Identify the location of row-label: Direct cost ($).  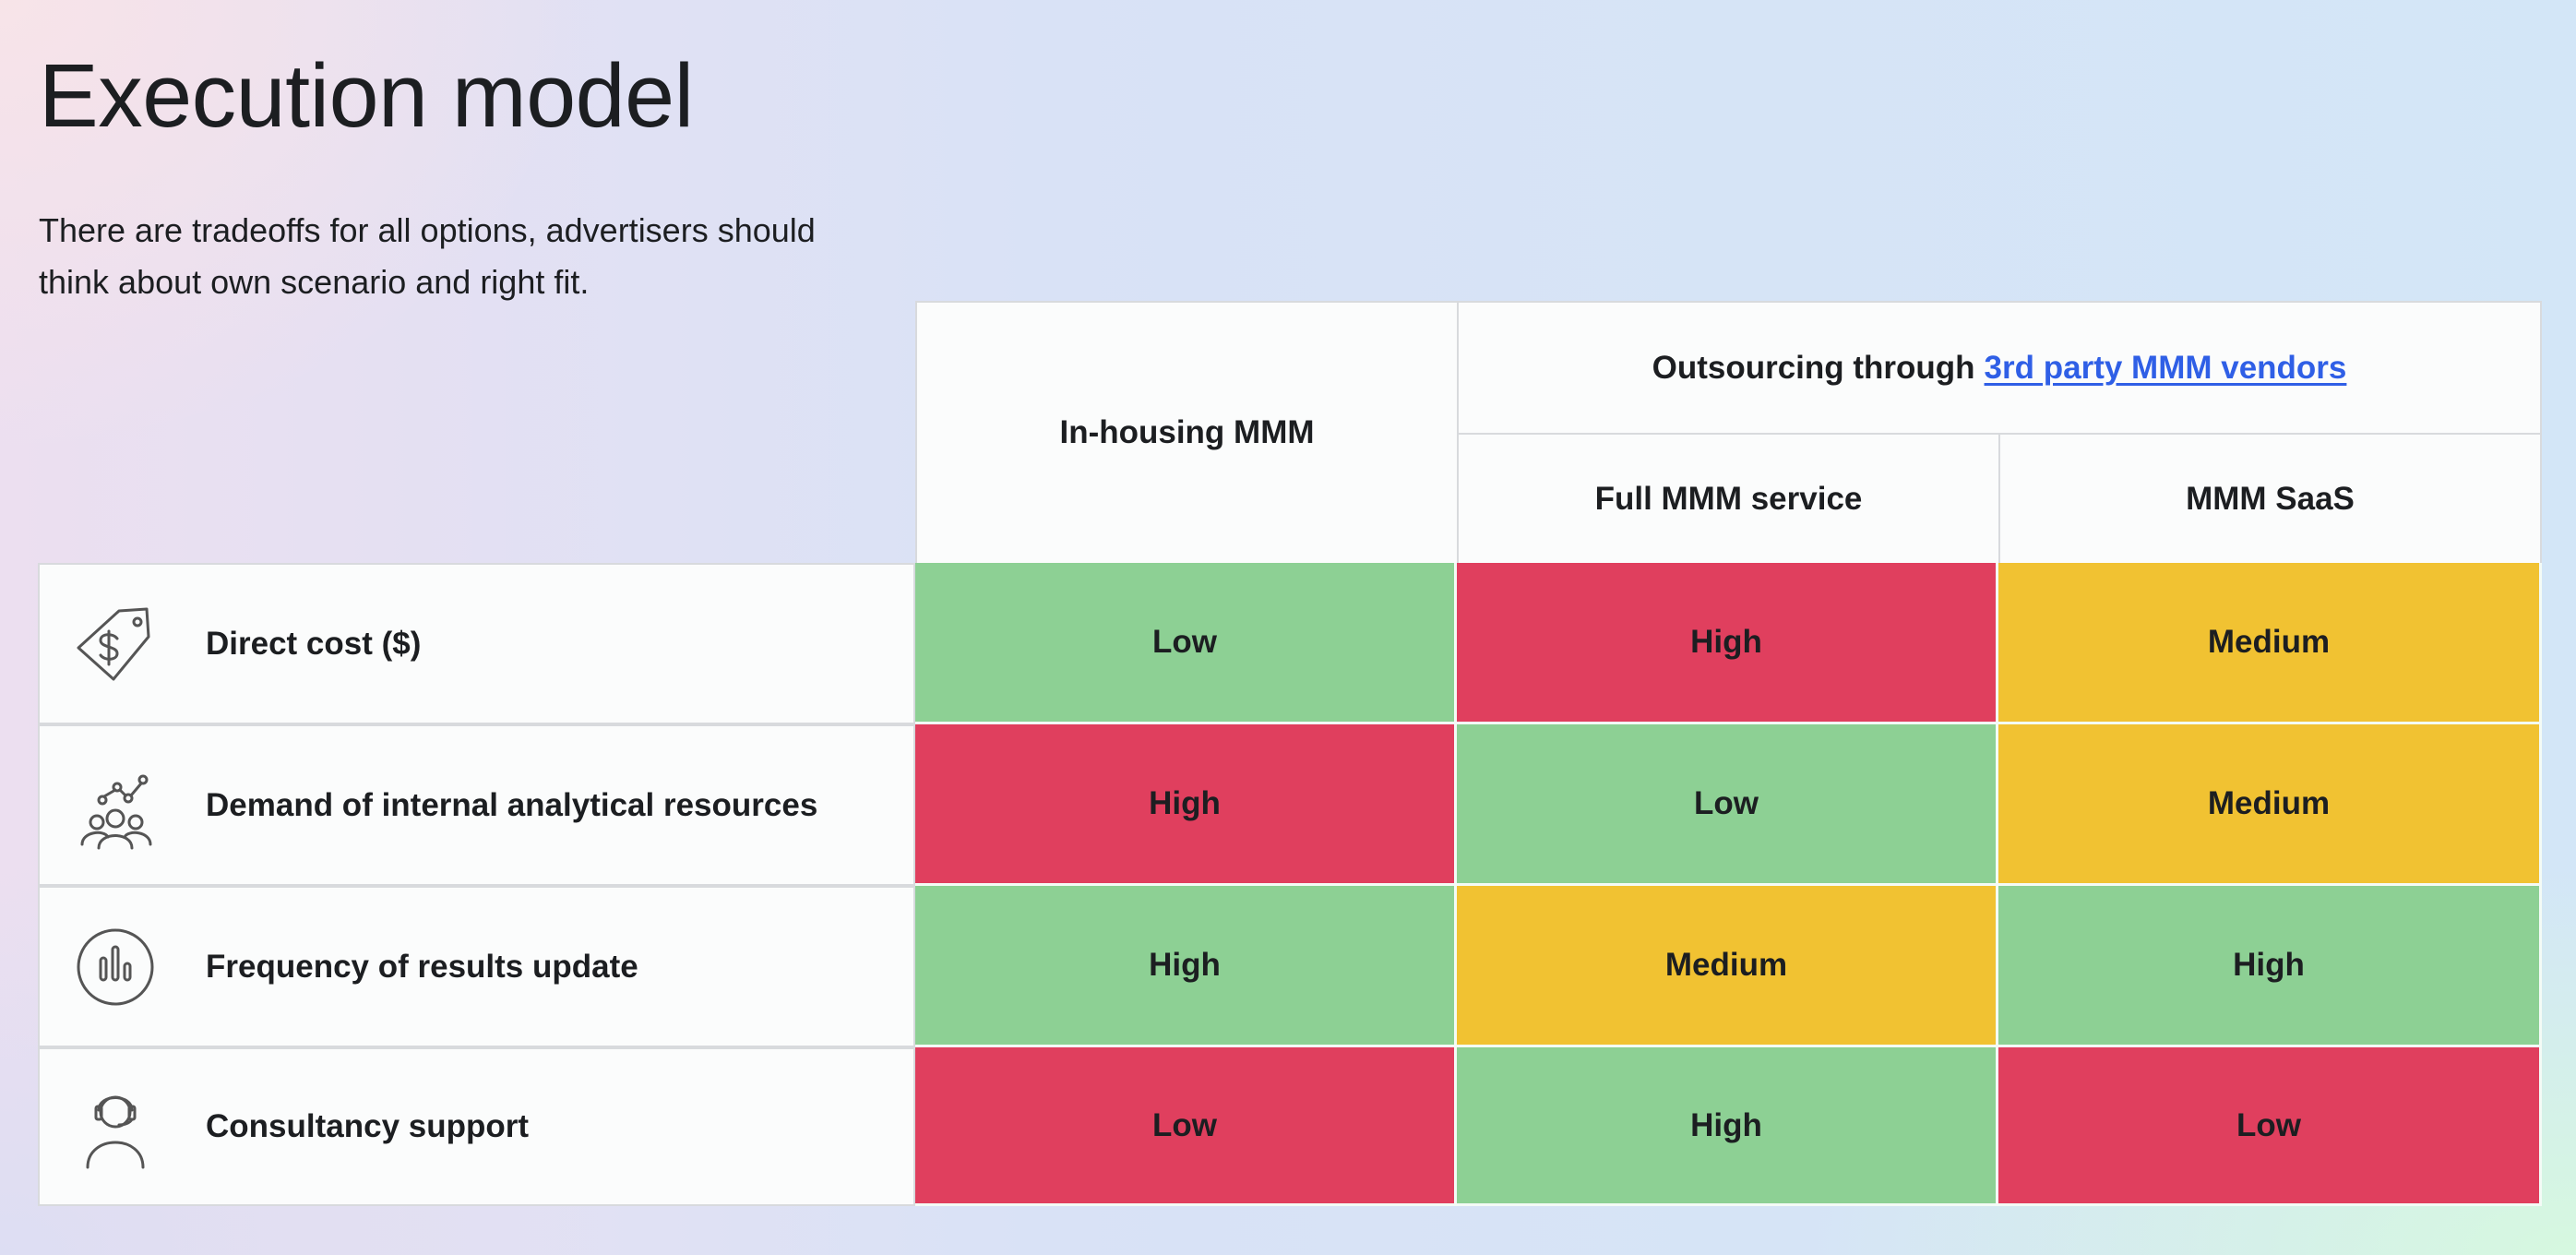
(314, 643).